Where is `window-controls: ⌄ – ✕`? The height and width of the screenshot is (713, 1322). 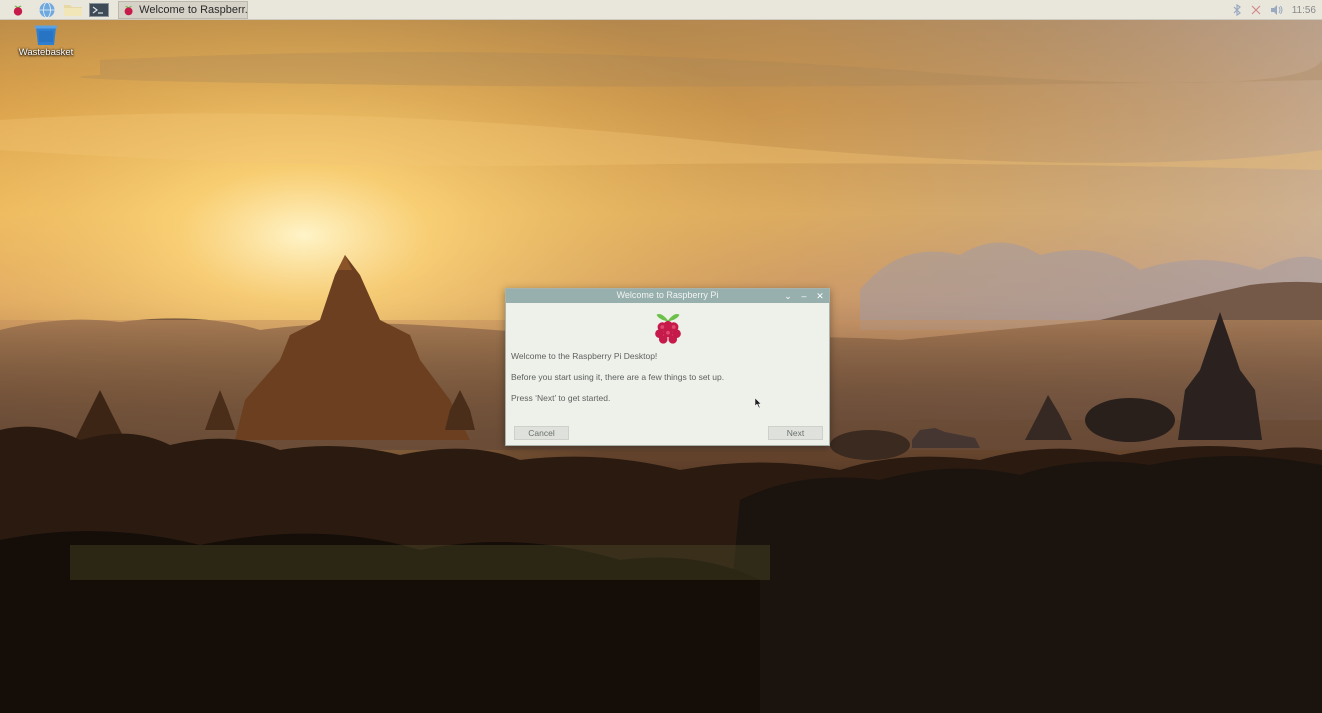
window-controls: ⌄ – ✕ is located at coordinates (804, 296).